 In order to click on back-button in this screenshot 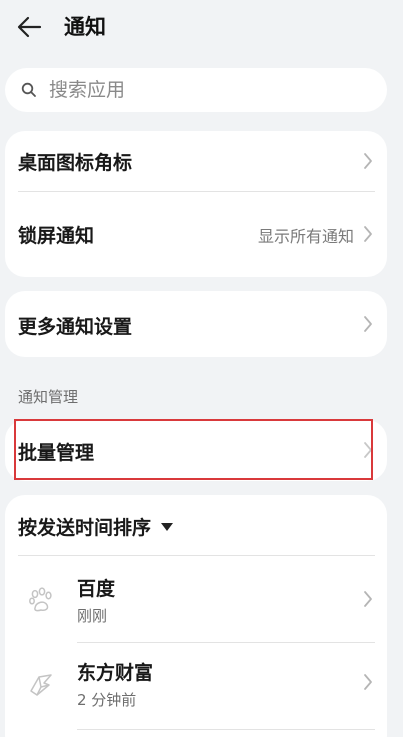, I will do `click(31, 27)`.